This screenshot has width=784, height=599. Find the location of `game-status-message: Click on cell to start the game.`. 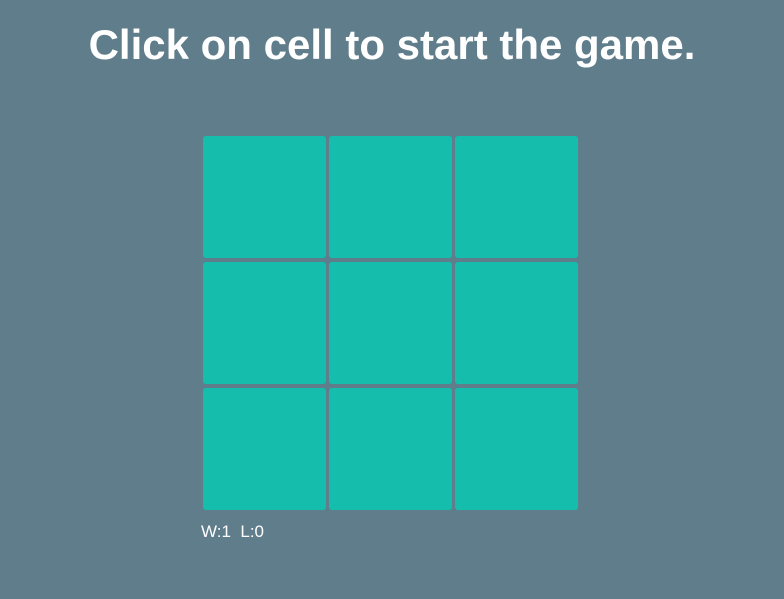

game-status-message: Click on cell to start the game. is located at coordinates (392, 44).